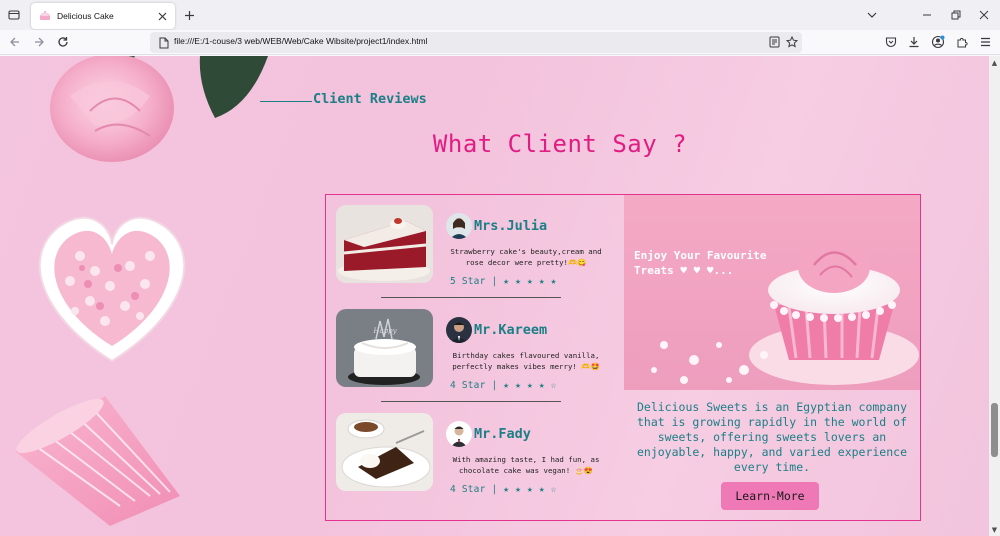 This screenshot has width=1000, height=536. Describe the element at coordinates (14, 15) in the screenshot. I see `tab-list-icon` at that location.